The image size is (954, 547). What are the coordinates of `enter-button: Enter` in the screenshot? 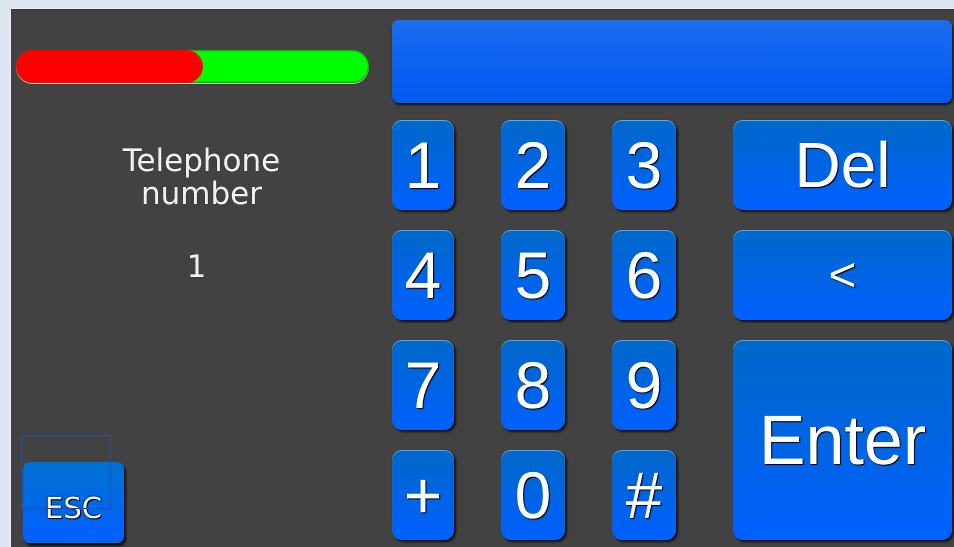 It's located at (842, 440).